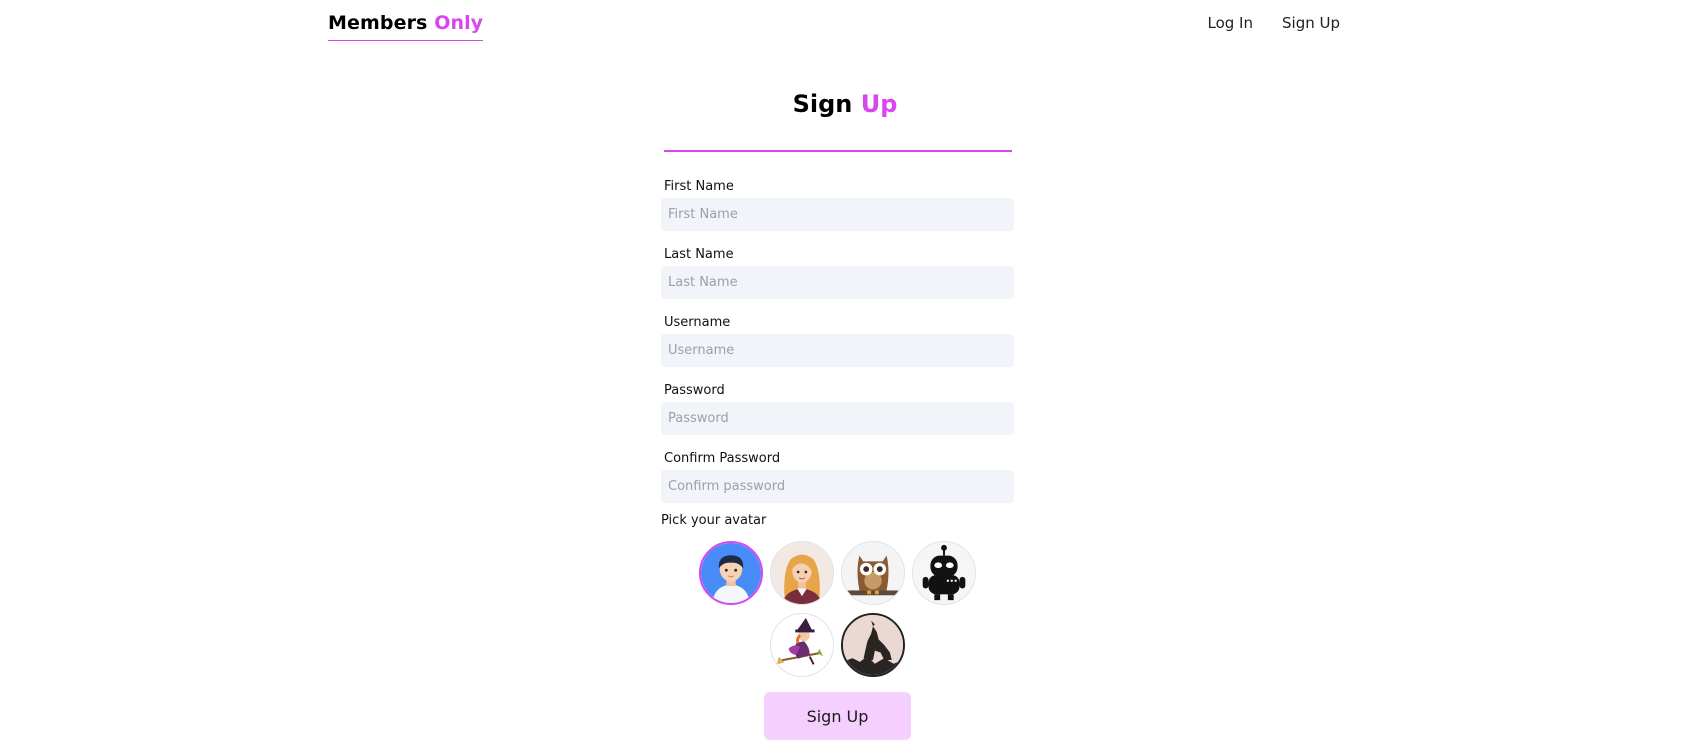  What do you see at coordinates (1311, 23) in the screenshot?
I see `nav-signup-link: Sign Up` at bounding box center [1311, 23].